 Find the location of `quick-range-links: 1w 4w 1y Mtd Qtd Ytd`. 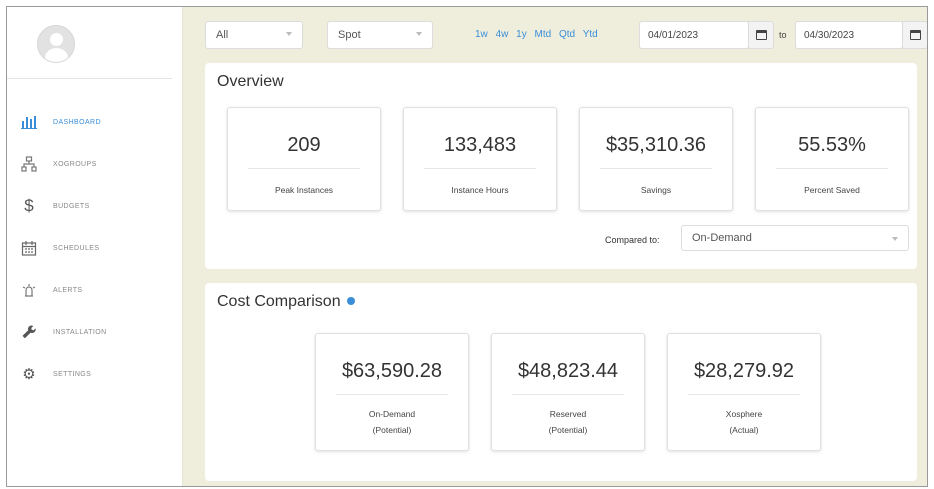

quick-range-links: 1w 4w 1y Mtd Qtd Ytd is located at coordinates (539, 34).